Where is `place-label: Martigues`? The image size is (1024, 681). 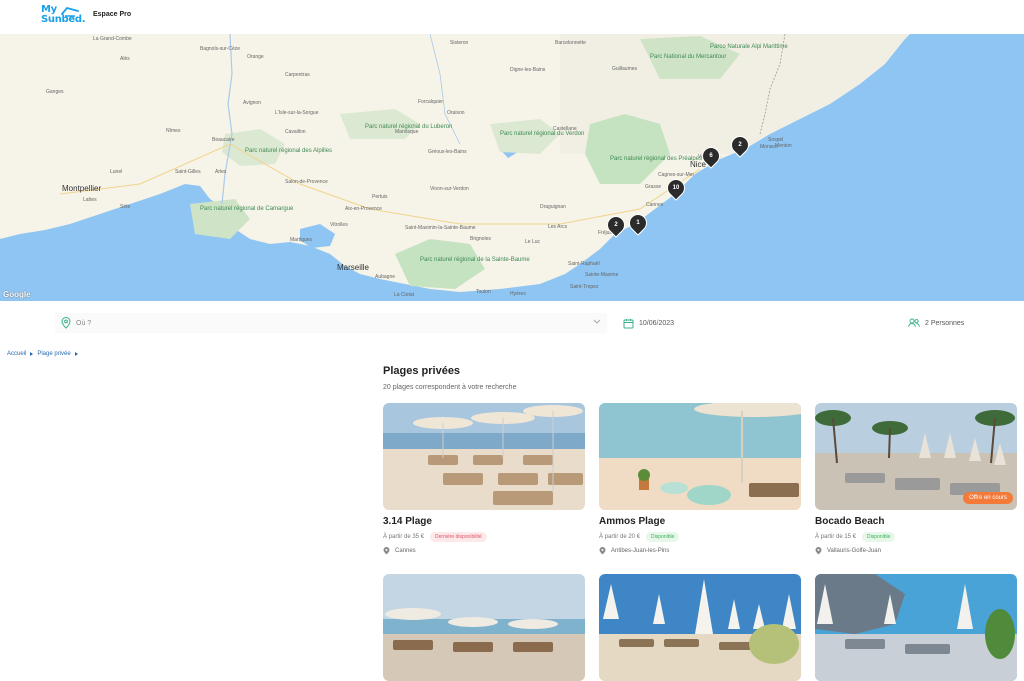
place-label: Martigues is located at coordinates (301, 240).